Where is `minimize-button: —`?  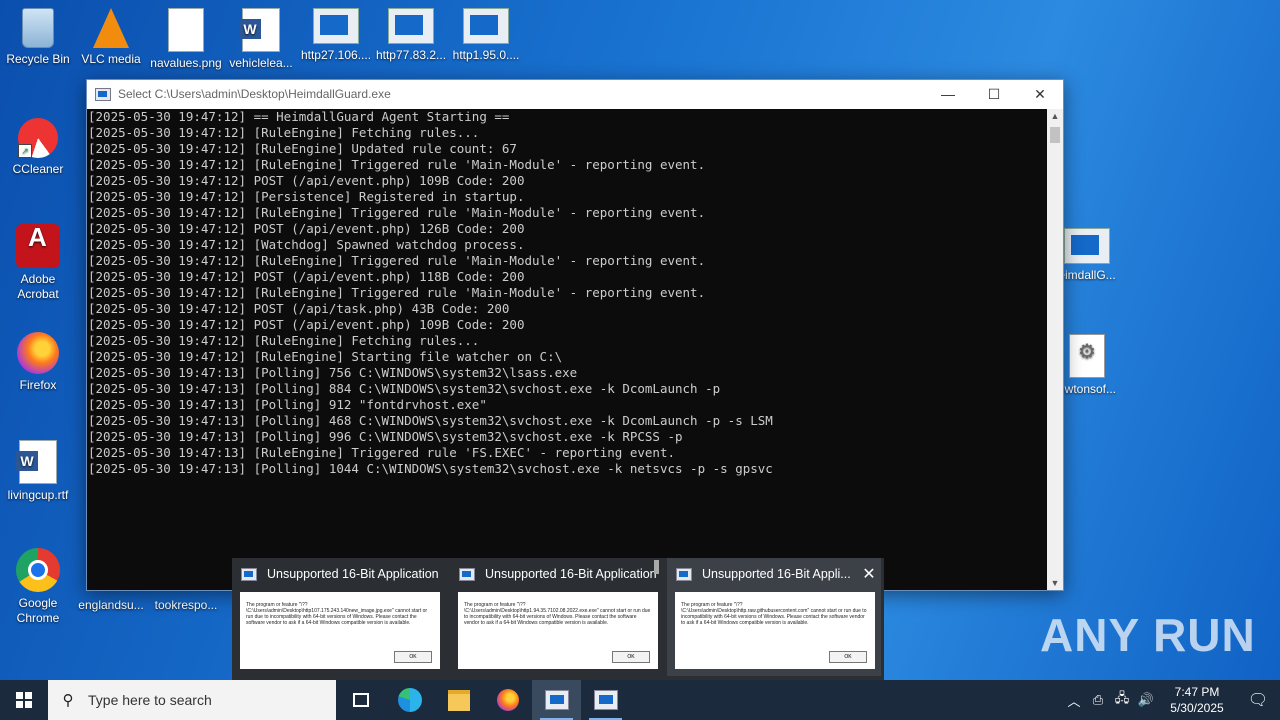
minimize-button: — is located at coordinates (948, 94).